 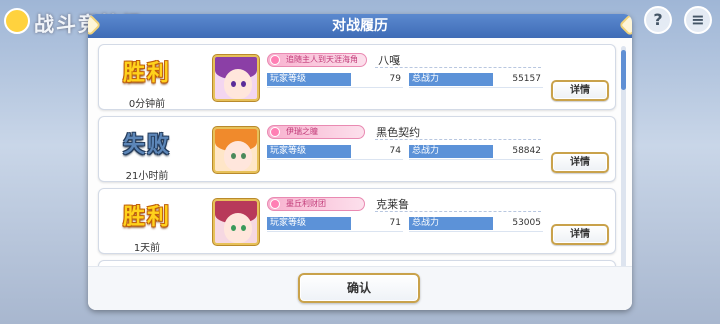 What do you see at coordinates (146, 145) in the screenshot?
I see `result-label: 失败` at bounding box center [146, 145].